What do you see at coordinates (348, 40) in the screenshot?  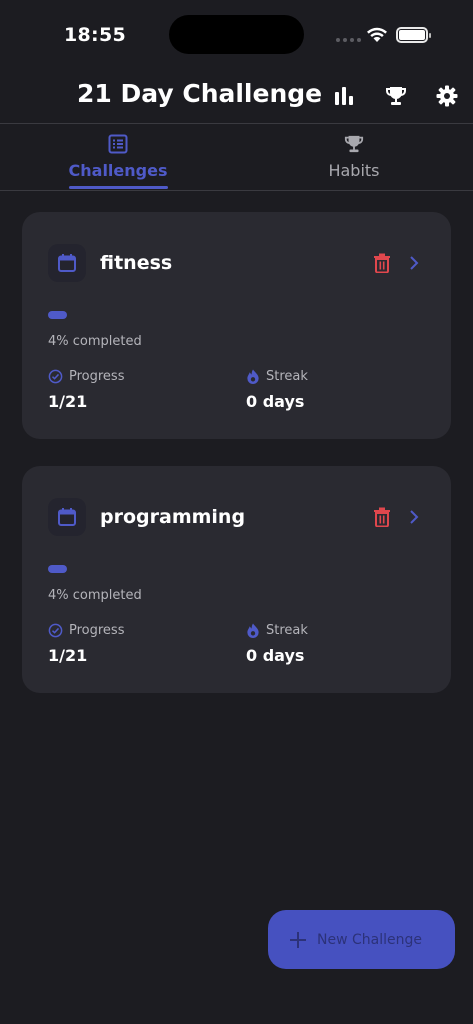 I see `cellular-signal-icon` at bounding box center [348, 40].